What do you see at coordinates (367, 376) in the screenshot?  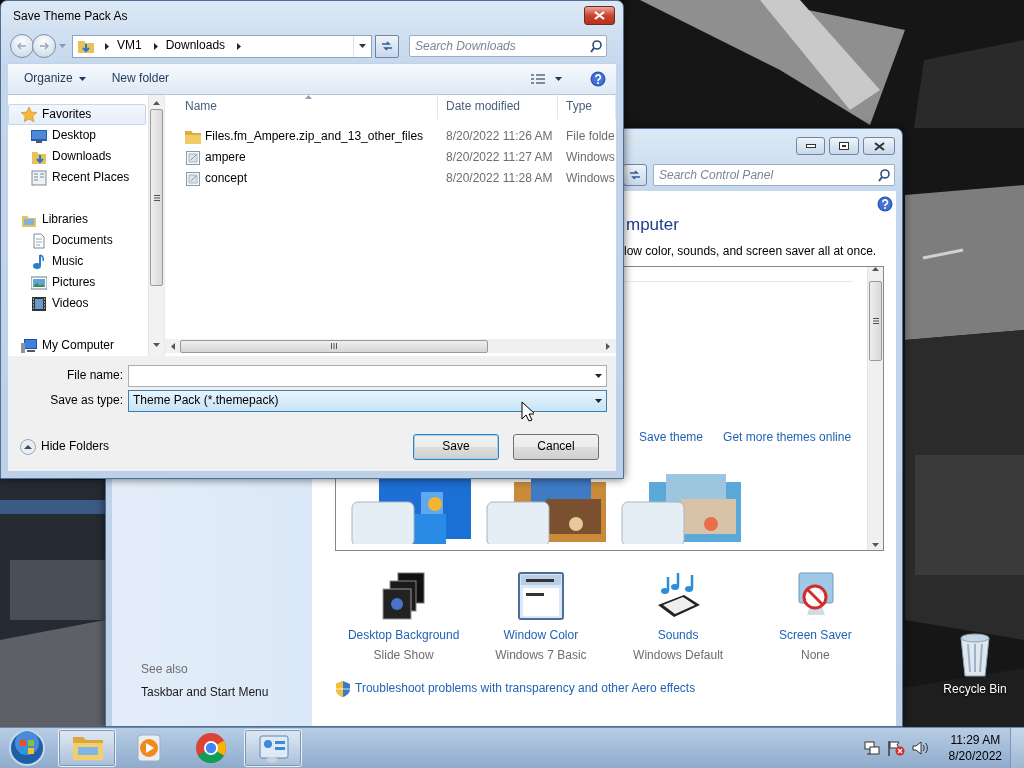 I see `file-name-field` at bounding box center [367, 376].